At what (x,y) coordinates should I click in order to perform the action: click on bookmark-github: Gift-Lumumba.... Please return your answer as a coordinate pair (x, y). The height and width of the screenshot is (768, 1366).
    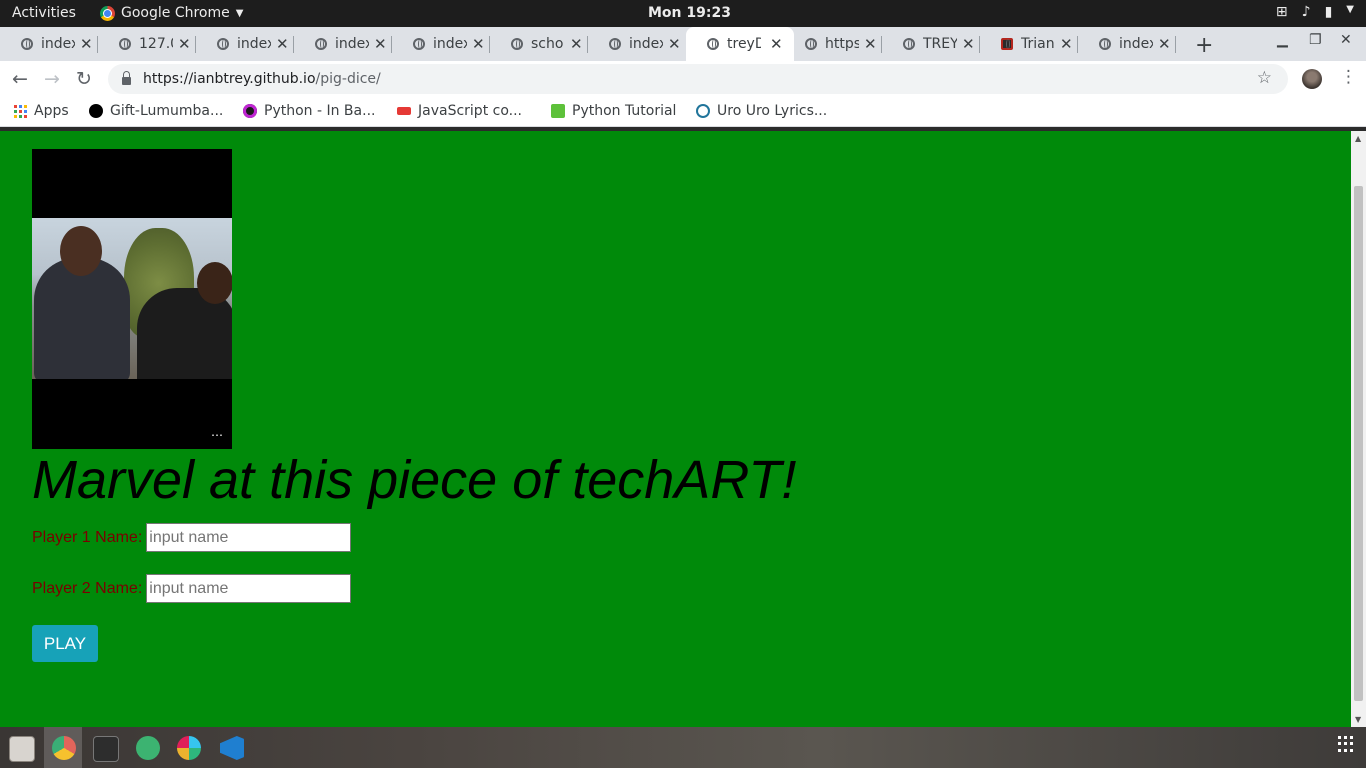
    Looking at the image, I should click on (156, 111).